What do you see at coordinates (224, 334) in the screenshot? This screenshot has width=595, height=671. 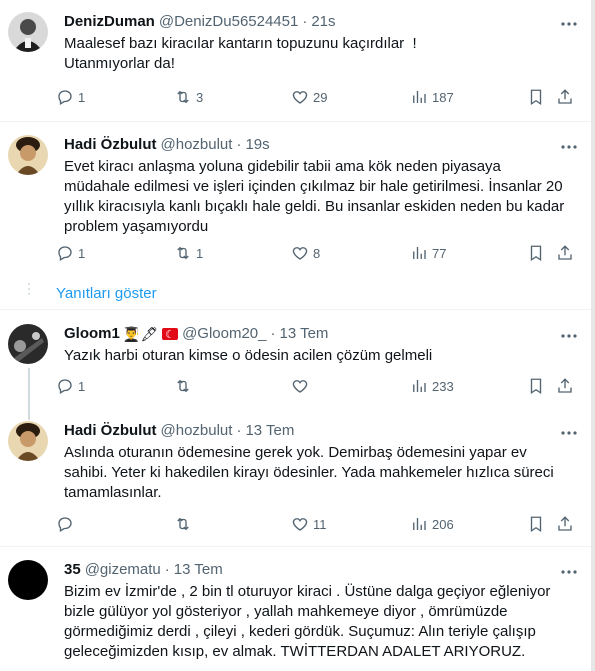 I see `author-handle: @Gloom20_` at bounding box center [224, 334].